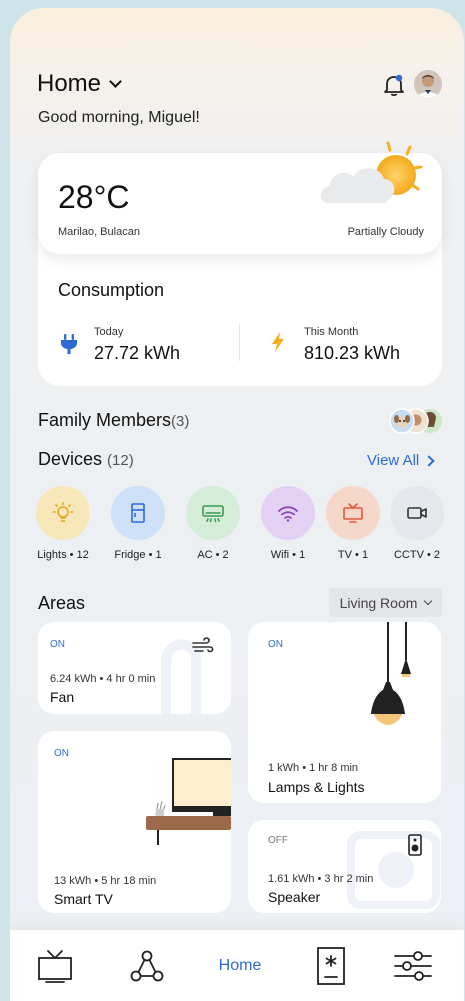  I want to click on tv-stats: 13 kWh • 5 hr 18 min, so click(105, 881).